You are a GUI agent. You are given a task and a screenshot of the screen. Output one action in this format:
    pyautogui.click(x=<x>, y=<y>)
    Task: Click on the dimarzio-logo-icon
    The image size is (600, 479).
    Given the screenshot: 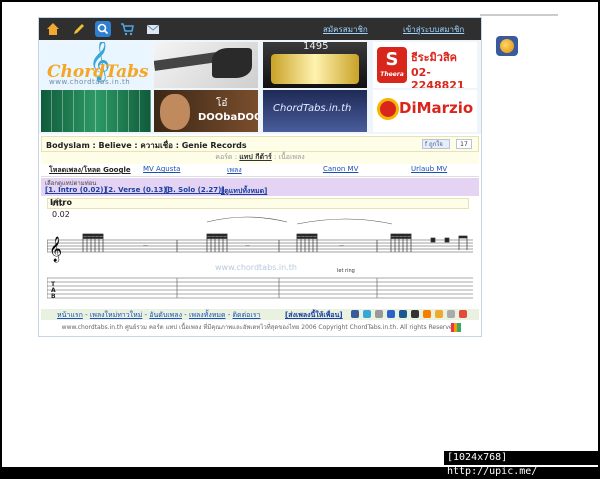 What is the action you would take?
    pyautogui.click(x=388, y=109)
    